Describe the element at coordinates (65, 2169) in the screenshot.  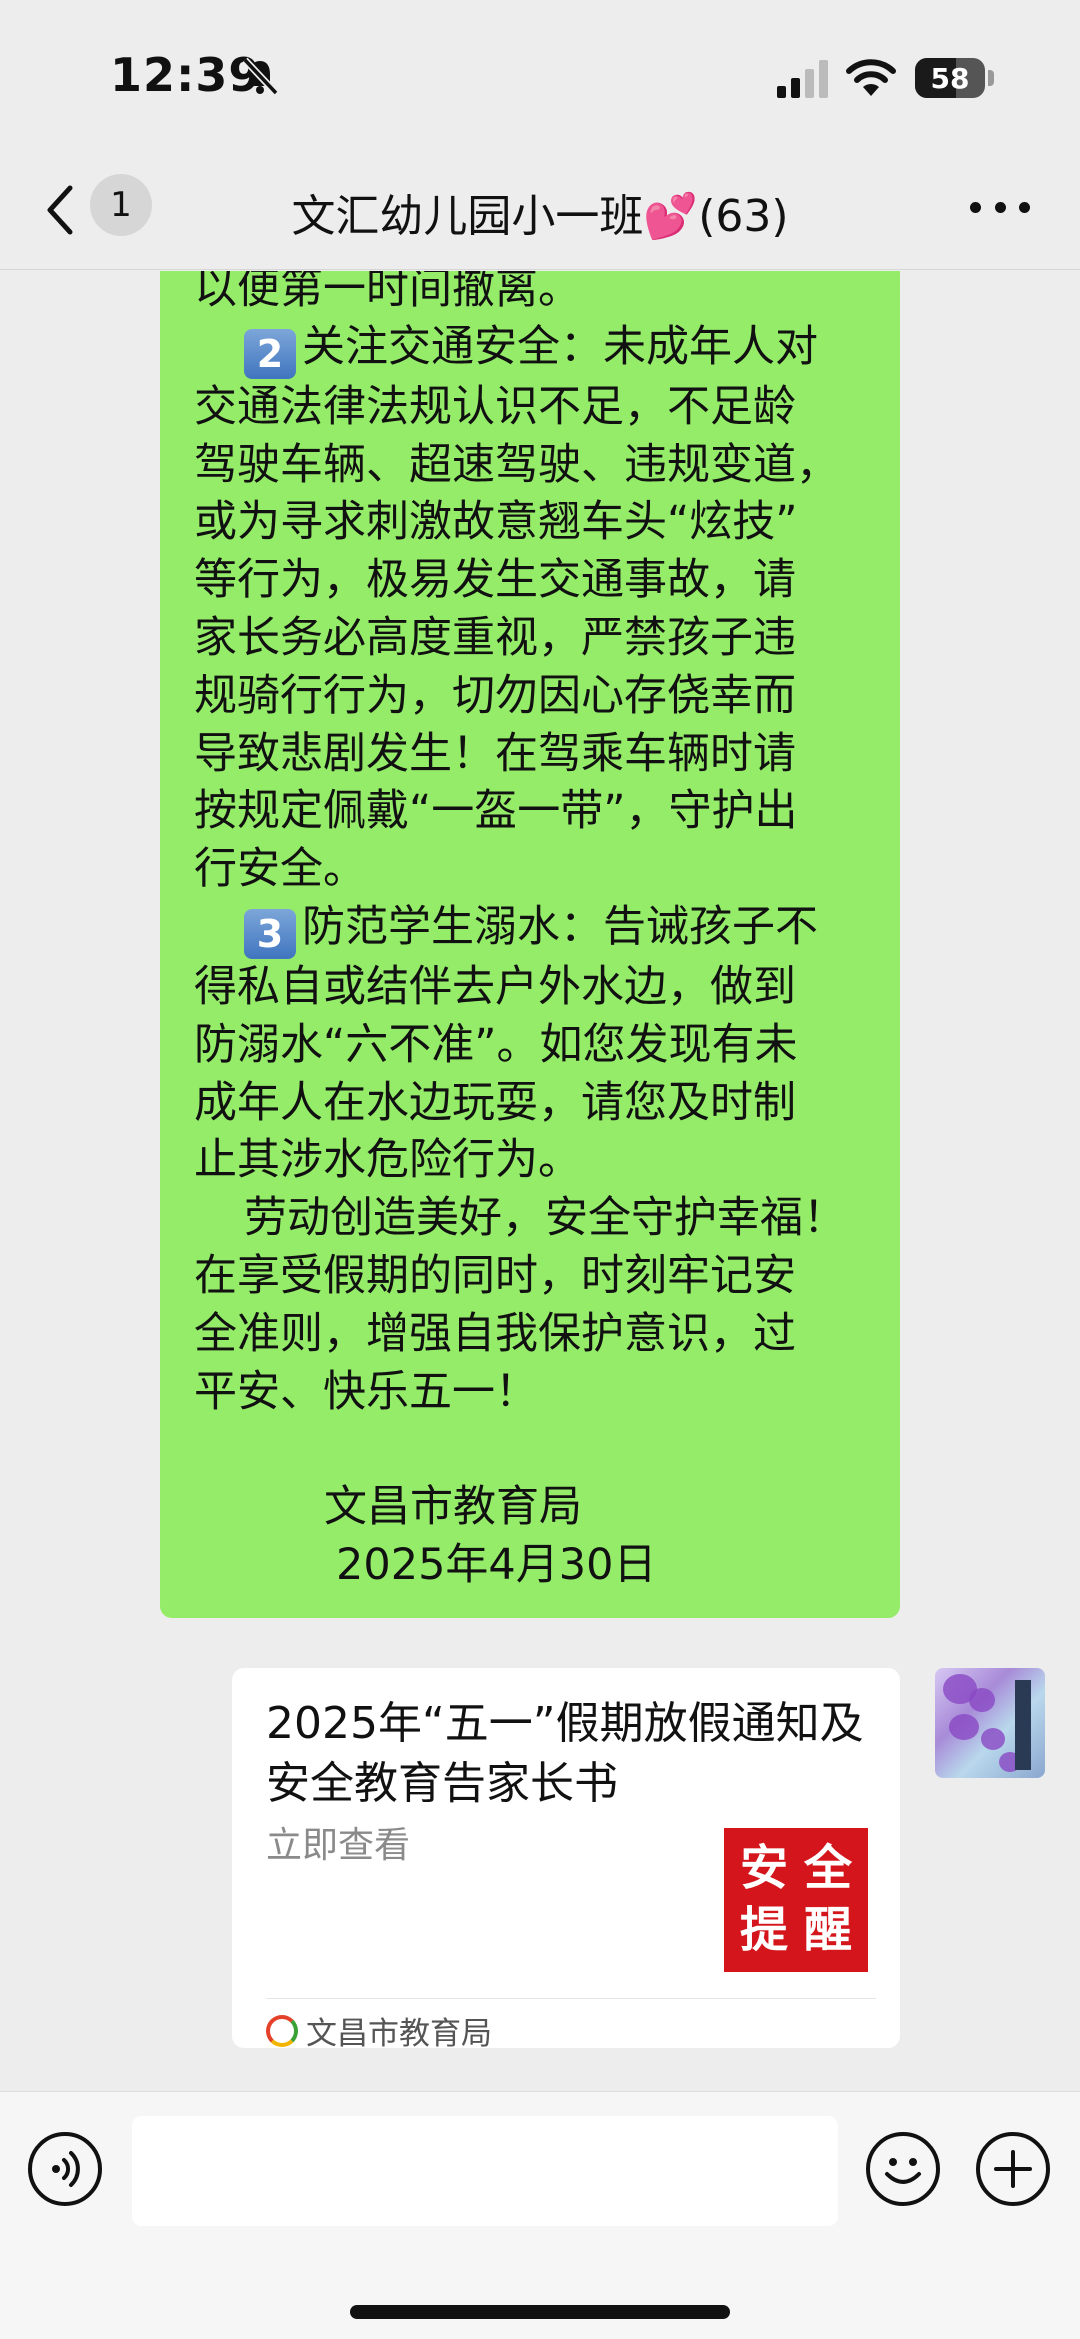
I see `voice-input-icon` at that location.